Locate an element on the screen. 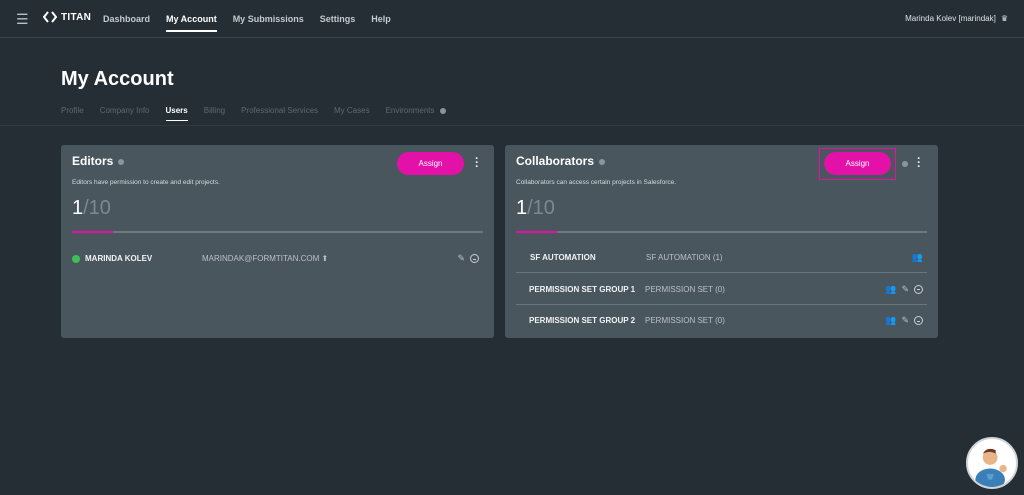 This screenshot has height=495, width=1024. support-chat-avatar is located at coordinates (992, 463).